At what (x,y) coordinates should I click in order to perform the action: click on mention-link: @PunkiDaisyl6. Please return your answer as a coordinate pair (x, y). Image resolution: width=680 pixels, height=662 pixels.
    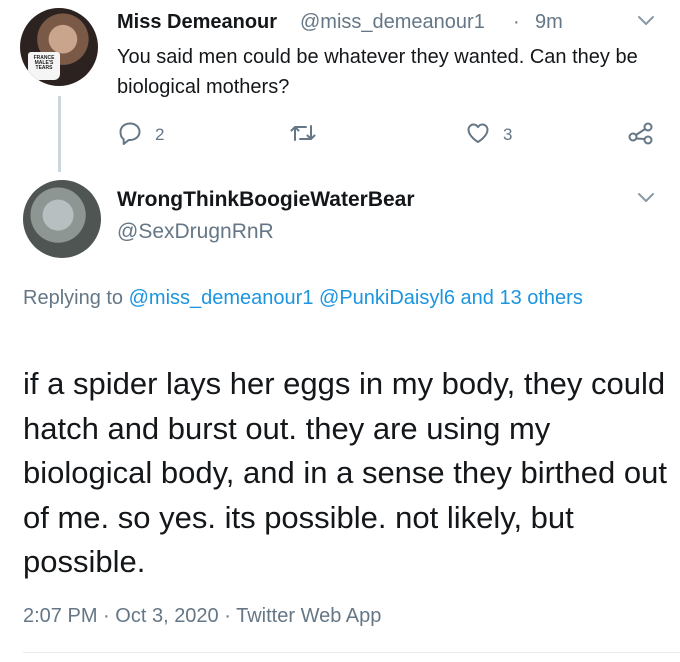
    Looking at the image, I should click on (387, 298).